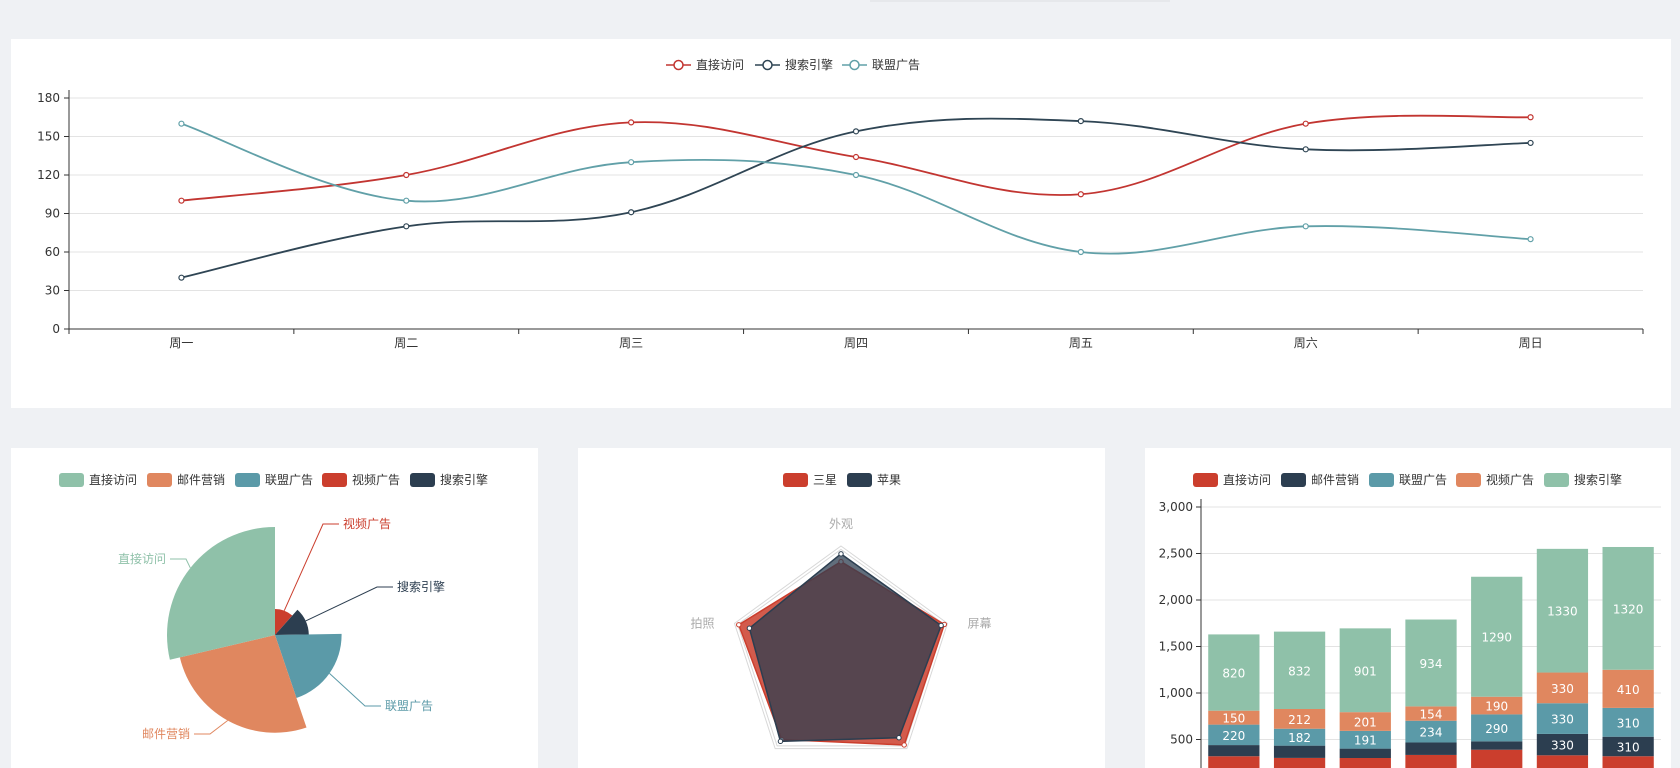  Describe the element at coordinates (1562, 612) in the screenshot. I see `bar-value-label: 1330` at that location.